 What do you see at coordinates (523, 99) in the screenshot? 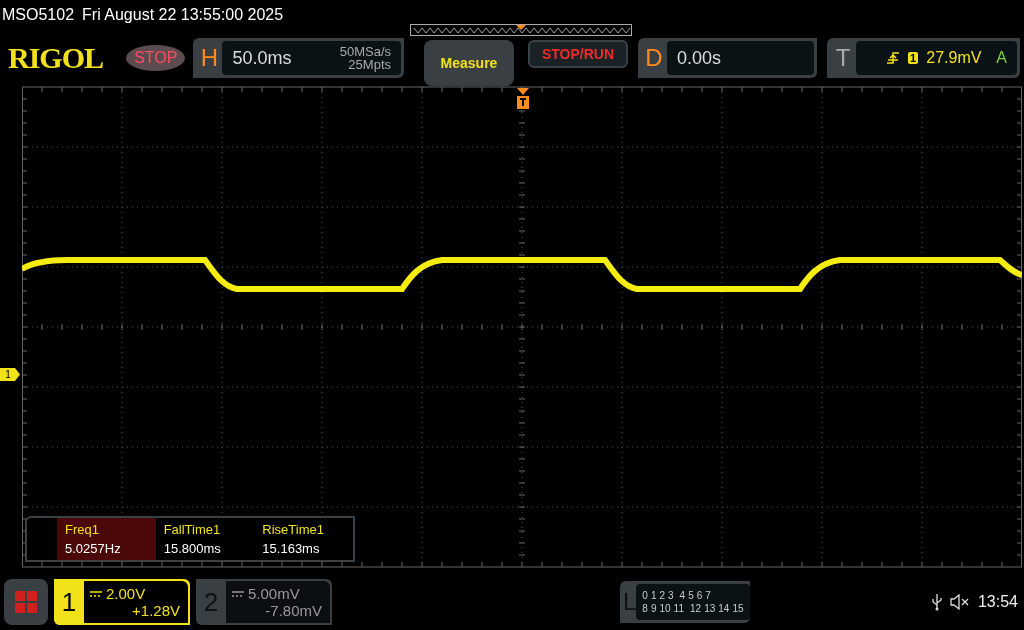
I see `trigger-position-icon` at bounding box center [523, 99].